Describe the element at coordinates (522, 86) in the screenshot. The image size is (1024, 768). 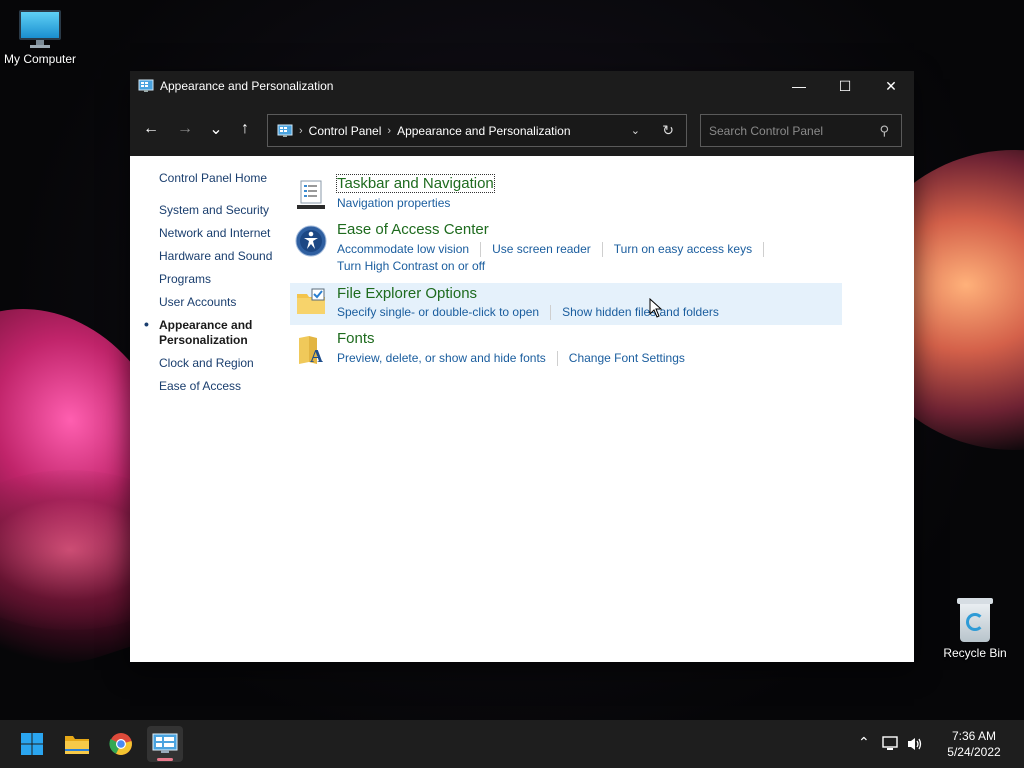
I see `title-bar: Appearance and Personalization — ☐ ✕` at that location.